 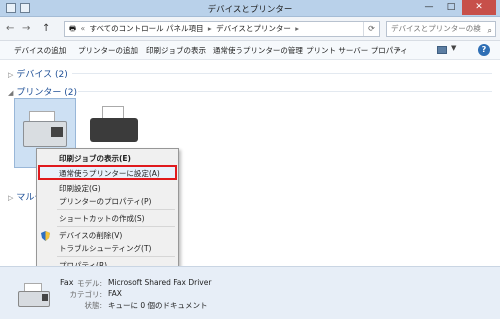 What do you see at coordinates (102, 218) in the screenshot?
I see `menu-item-create-shortcut: ショートカットの作成(S)` at bounding box center [102, 218].